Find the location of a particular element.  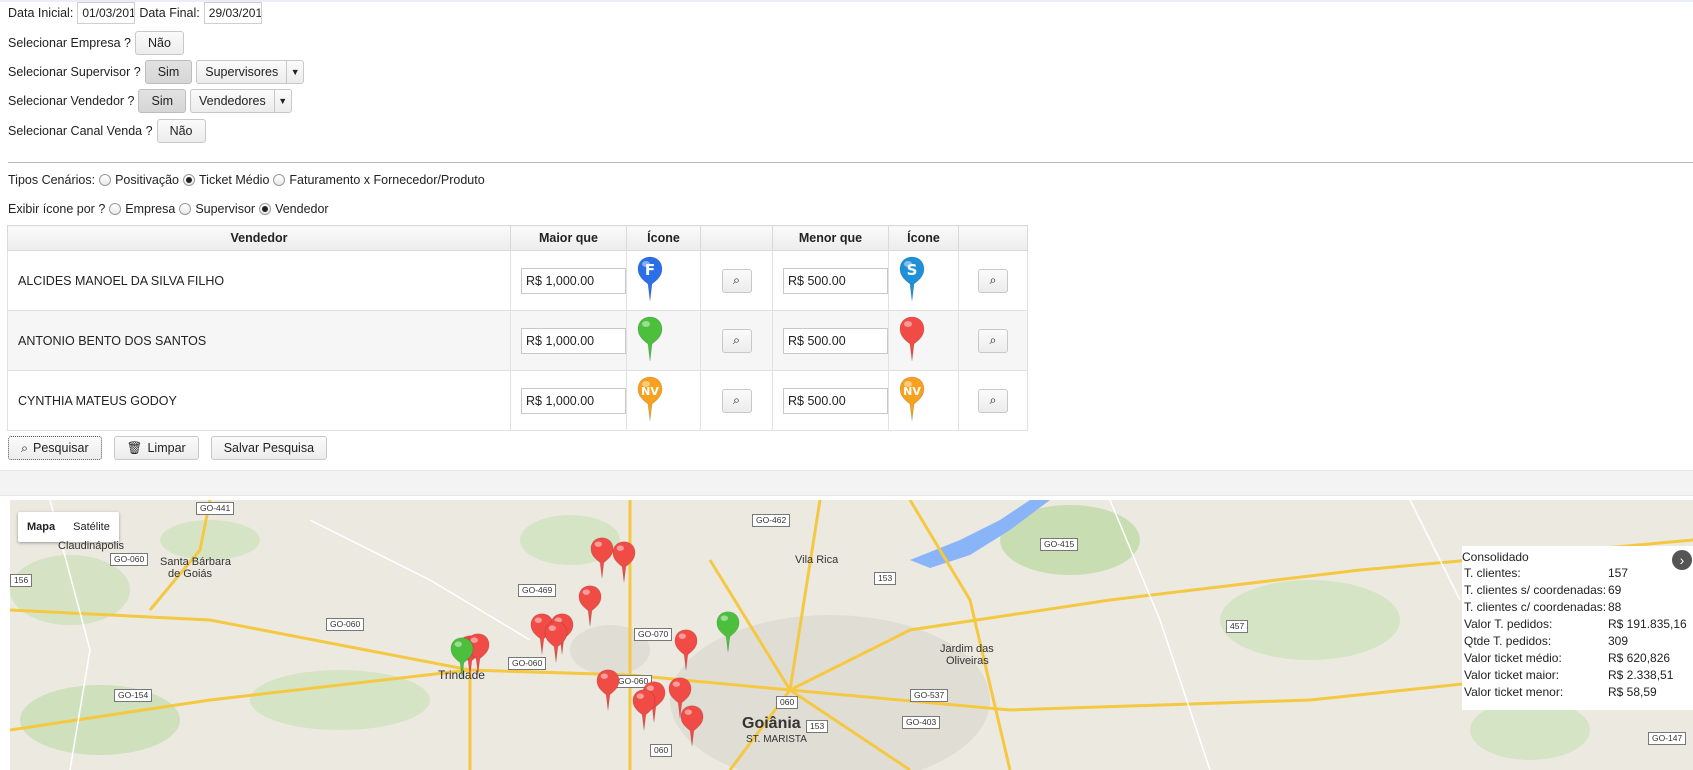

empresa-toggle-button: Não is located at coordinates (159, 43).